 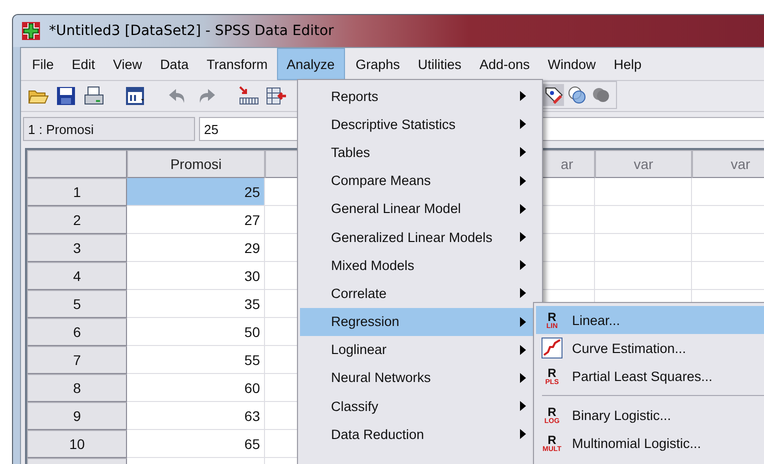 I want to click on cell-name-field: 1 : Promosi, so click(x=109, y=129).